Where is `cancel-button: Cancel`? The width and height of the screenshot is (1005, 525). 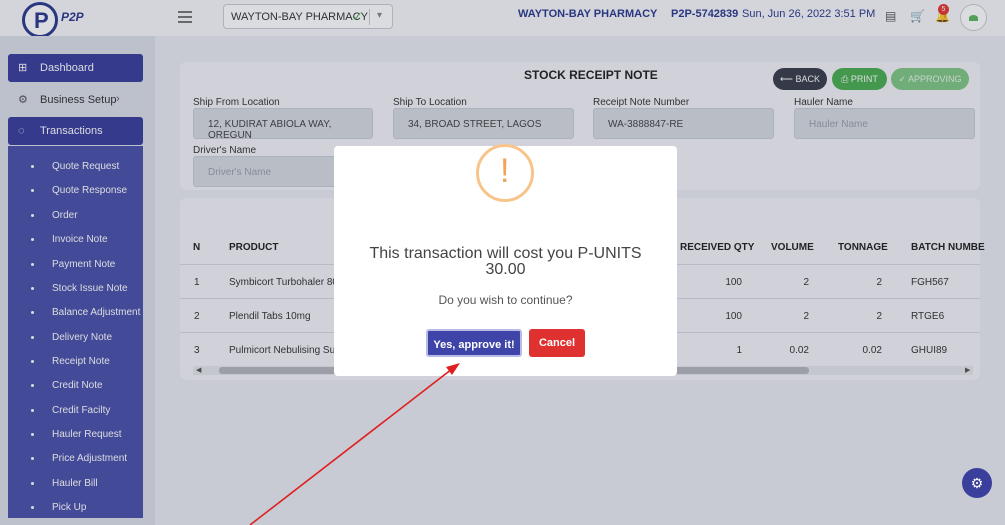 cancel-button: Cancel is located at coordinates (557, 343).